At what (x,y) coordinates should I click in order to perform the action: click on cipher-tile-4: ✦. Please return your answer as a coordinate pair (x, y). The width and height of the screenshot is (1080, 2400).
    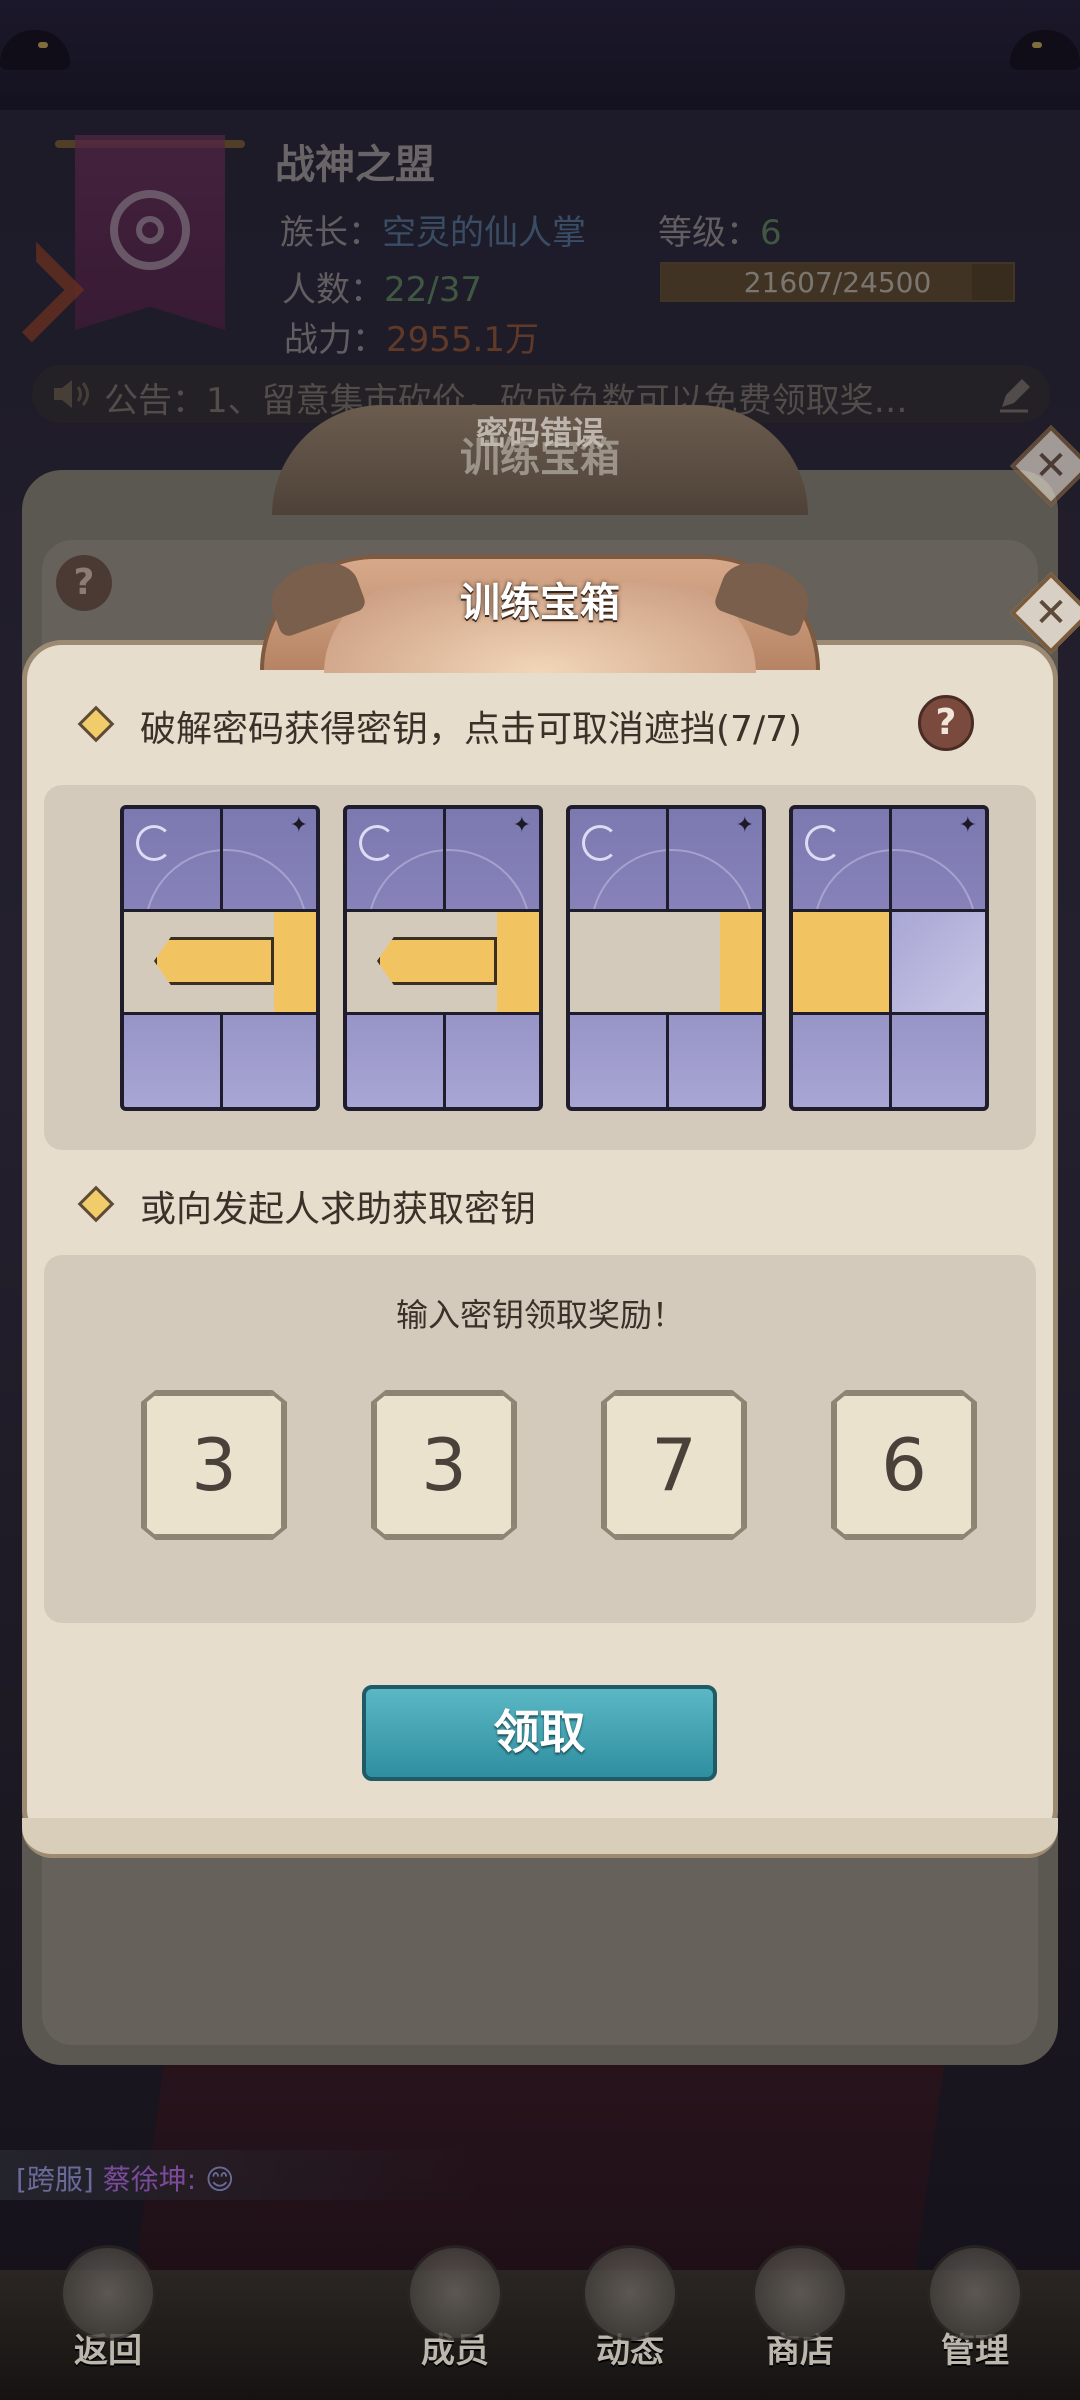
    Looking at the image, I should click on (889, 958).